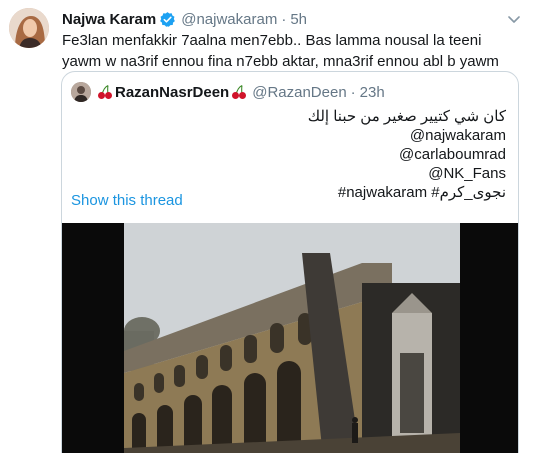  What do you see at coordinates (372, 92) in the screenshot?
I see `quoted-tweet-timestamp: 23h` at bounding box center [372, 92].